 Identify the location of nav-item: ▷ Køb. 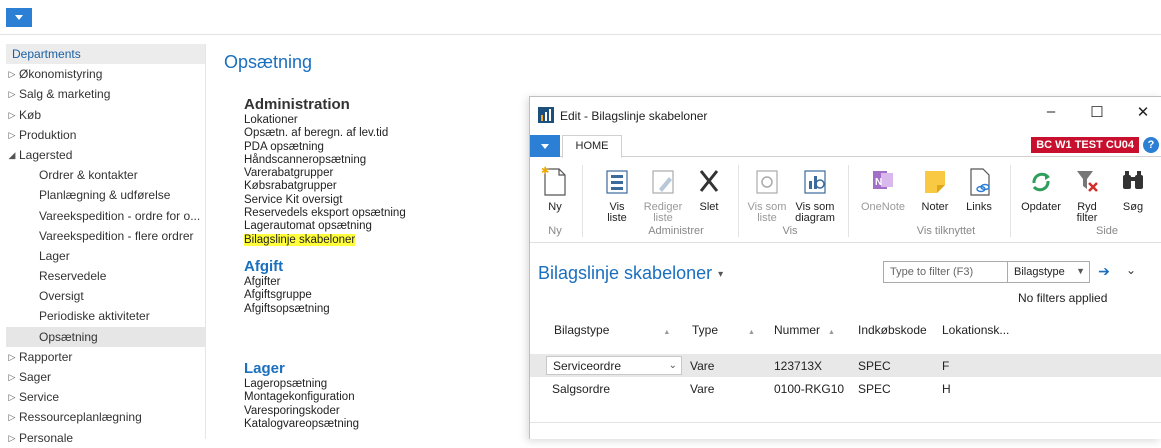
(105, 115).